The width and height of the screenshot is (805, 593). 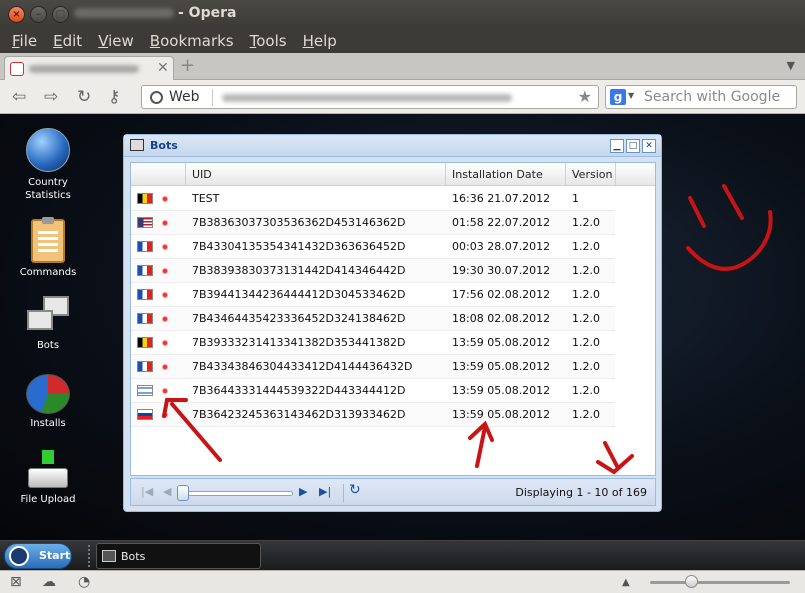 I want to click on installation-date-cell: 16:36 21.07.2012, so click(x=501, y=198).